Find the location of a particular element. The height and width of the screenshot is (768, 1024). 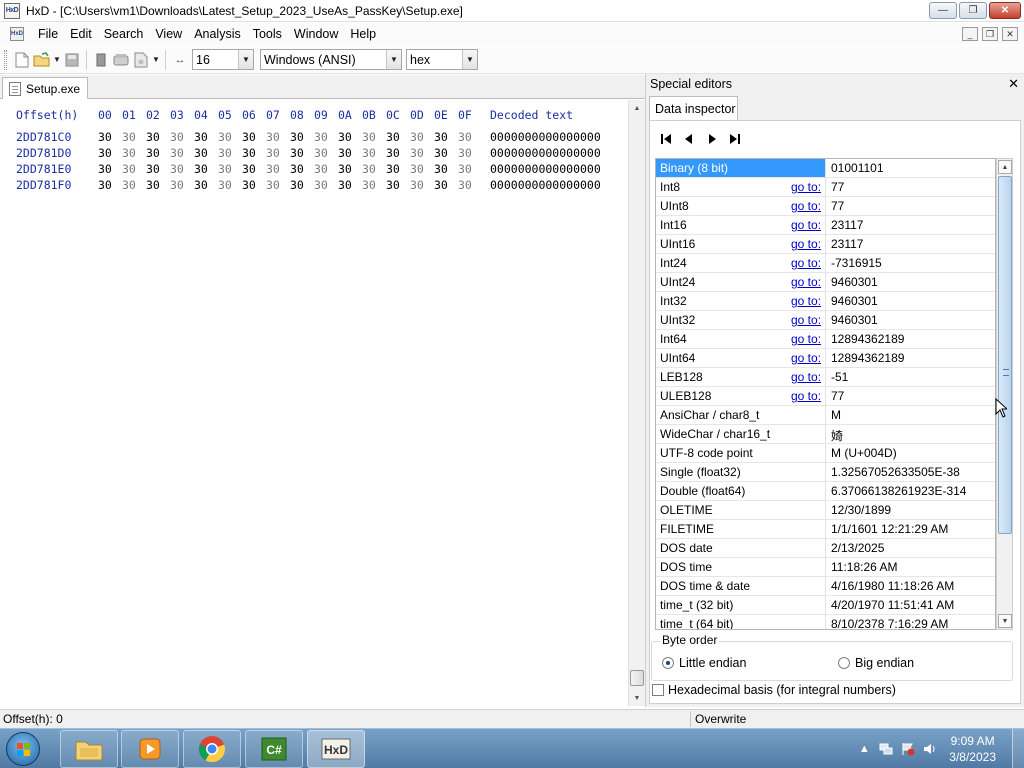

show-hidden-icons-icon: ▲ is located at coordinates (864, 749).